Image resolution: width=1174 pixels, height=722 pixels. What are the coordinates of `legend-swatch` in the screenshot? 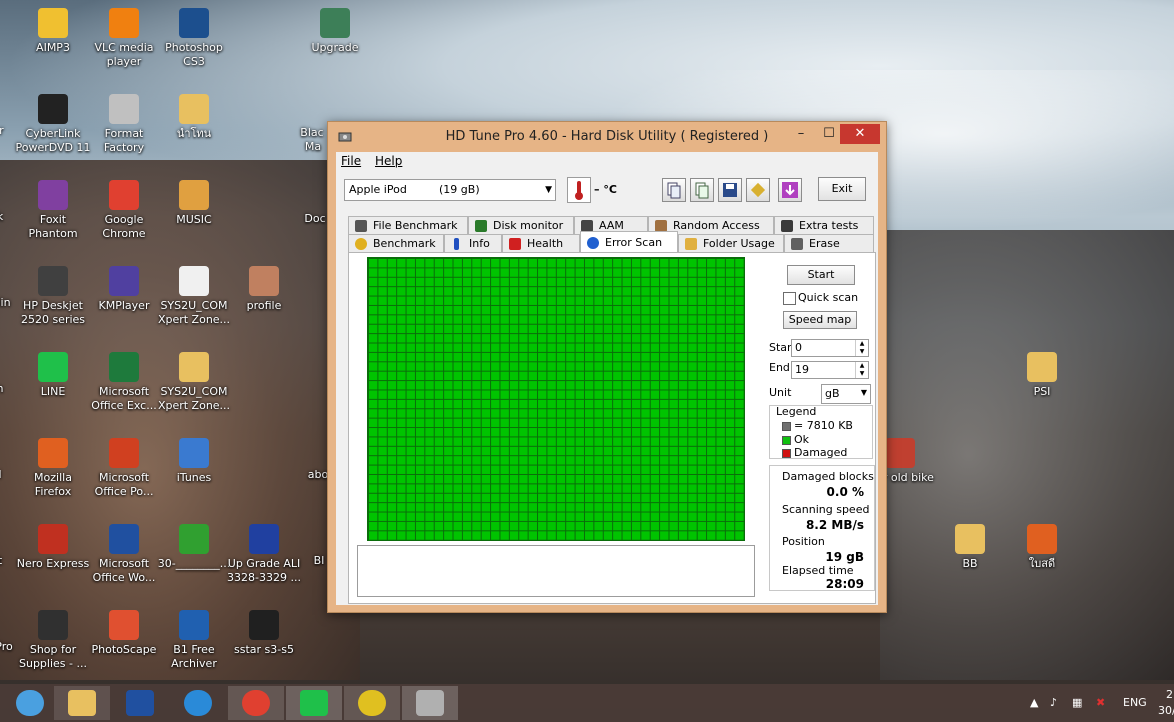 It's located at (786, 426).